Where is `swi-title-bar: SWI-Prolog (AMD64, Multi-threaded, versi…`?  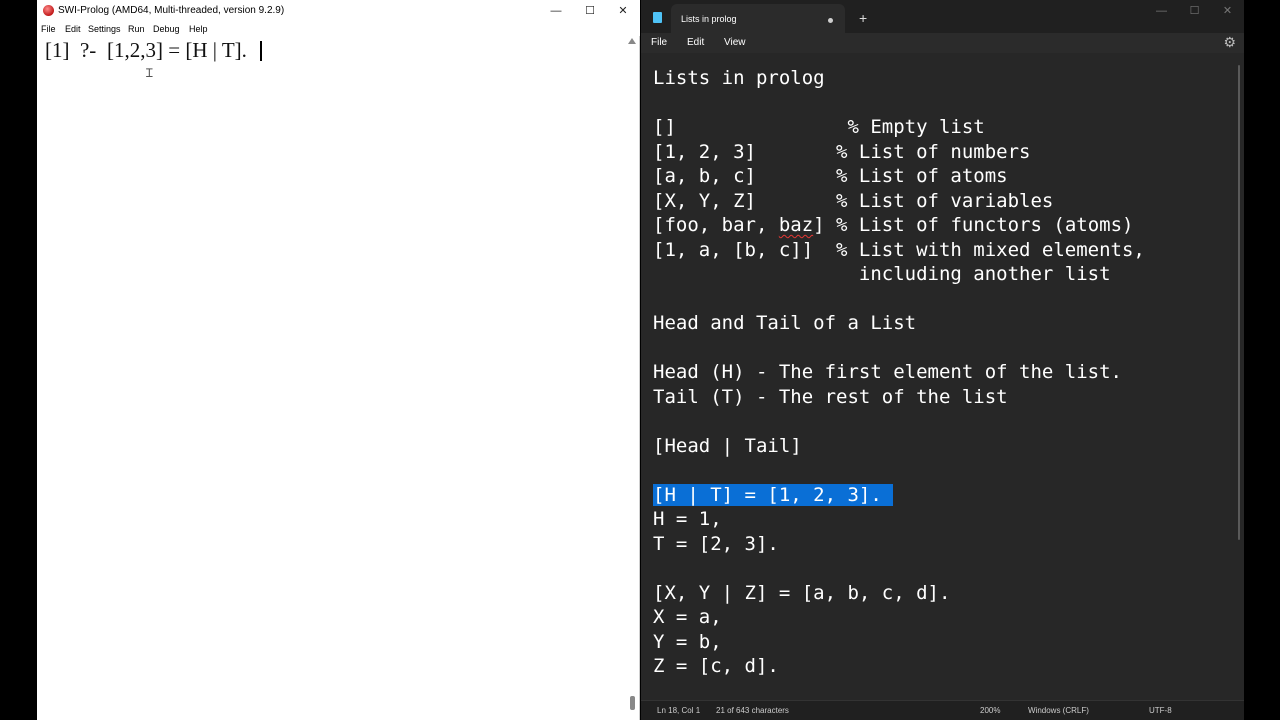
swi-title-bar: SWI-Prolog (AMD64, Multi-threaded, versi… is located at coordinates (338, 11).